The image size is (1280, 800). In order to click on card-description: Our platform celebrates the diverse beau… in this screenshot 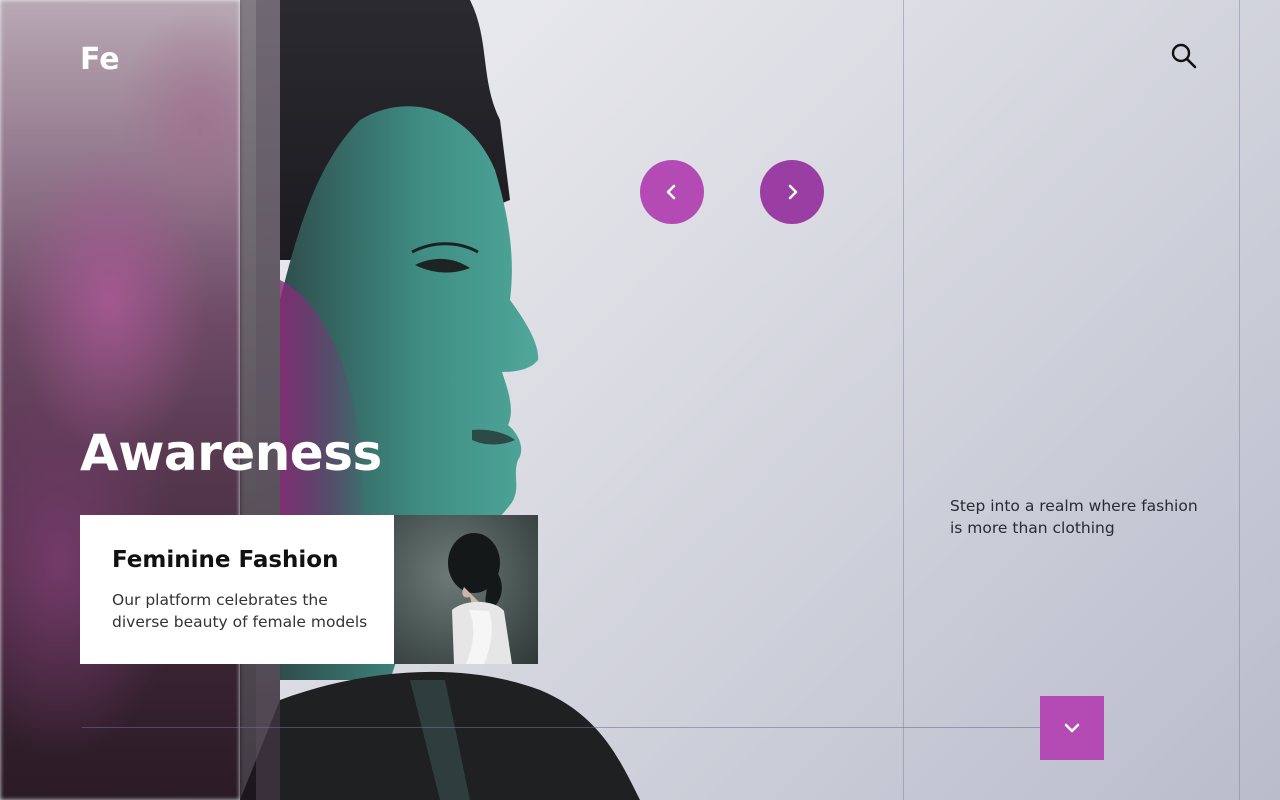, I will do `click(240, 611)`.